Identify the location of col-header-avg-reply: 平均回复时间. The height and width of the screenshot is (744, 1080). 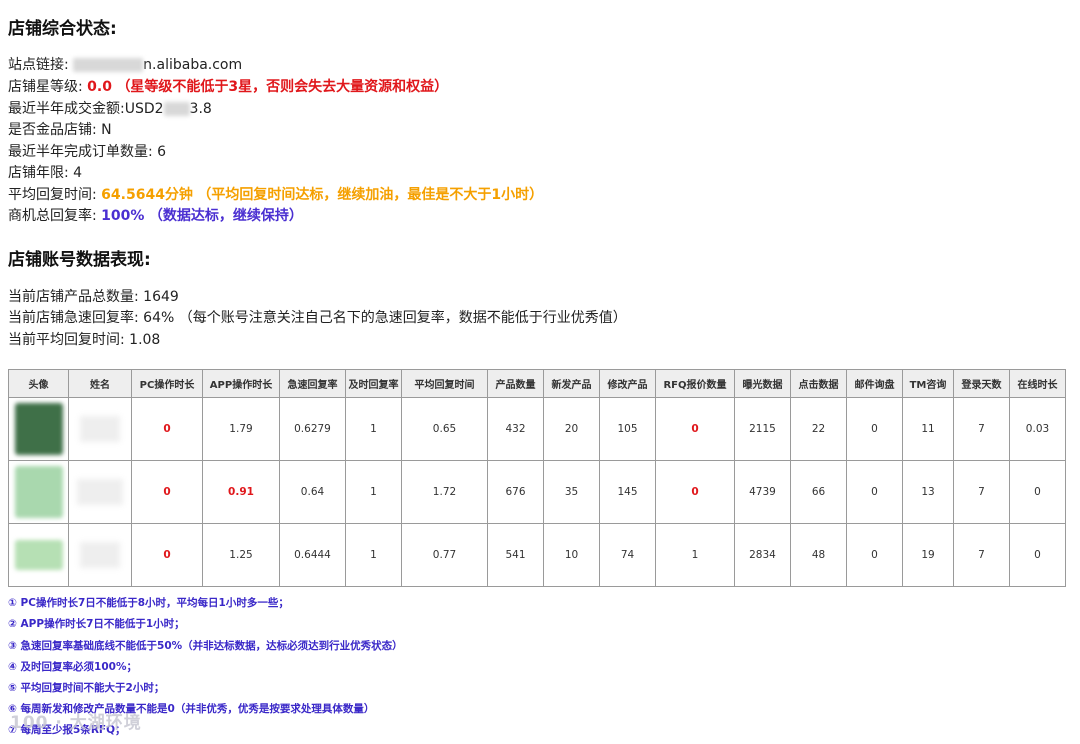
(444, 383).